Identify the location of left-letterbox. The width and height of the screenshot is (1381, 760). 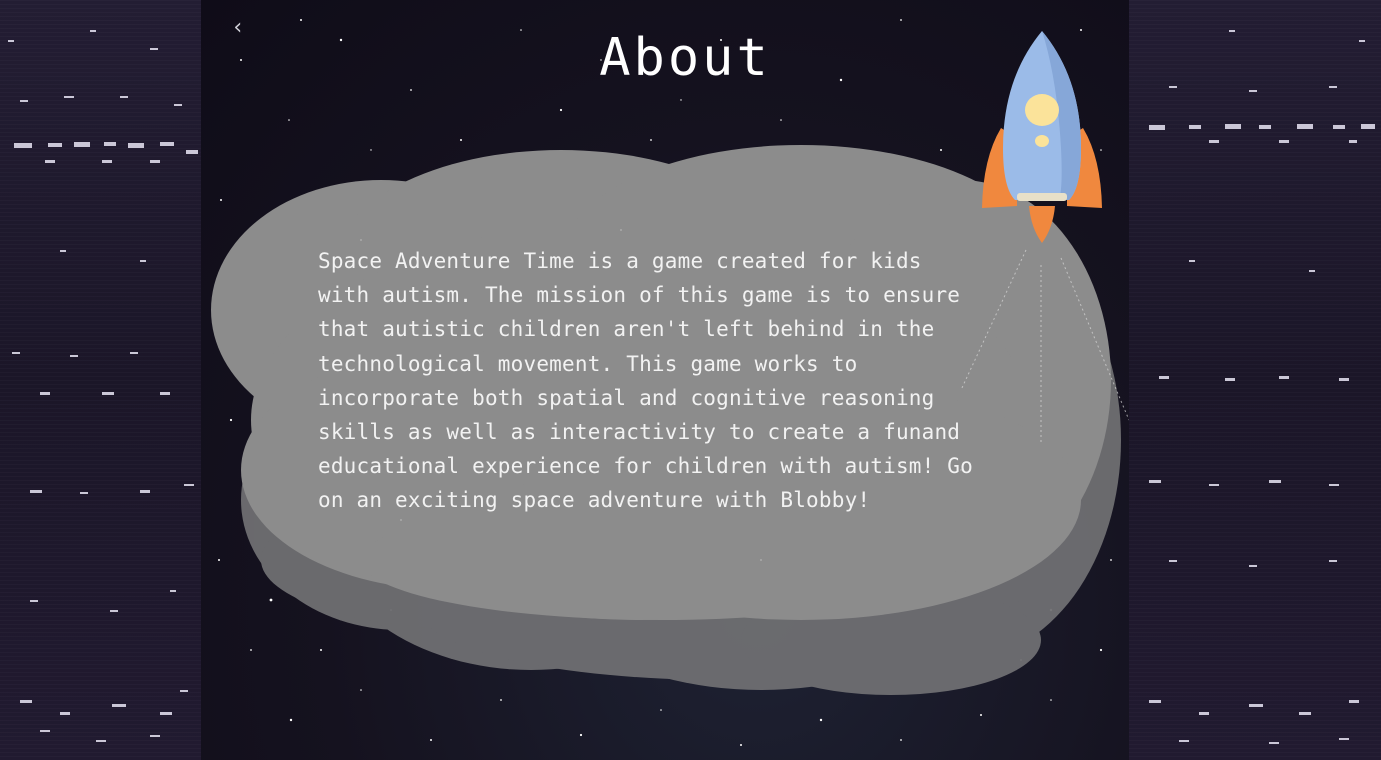
(100, 380).